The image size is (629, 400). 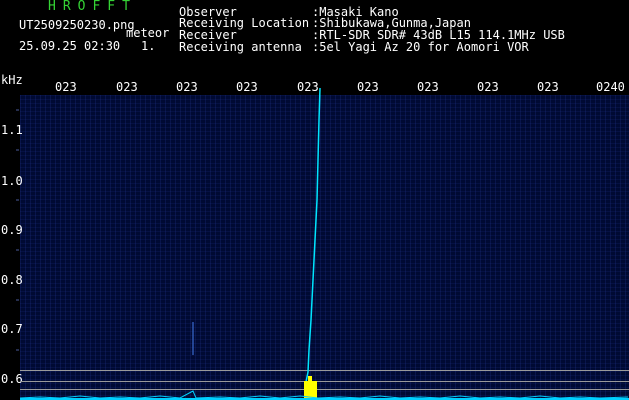 I want to click on y-axis-minor-ticks, so click(x=17, y=230).